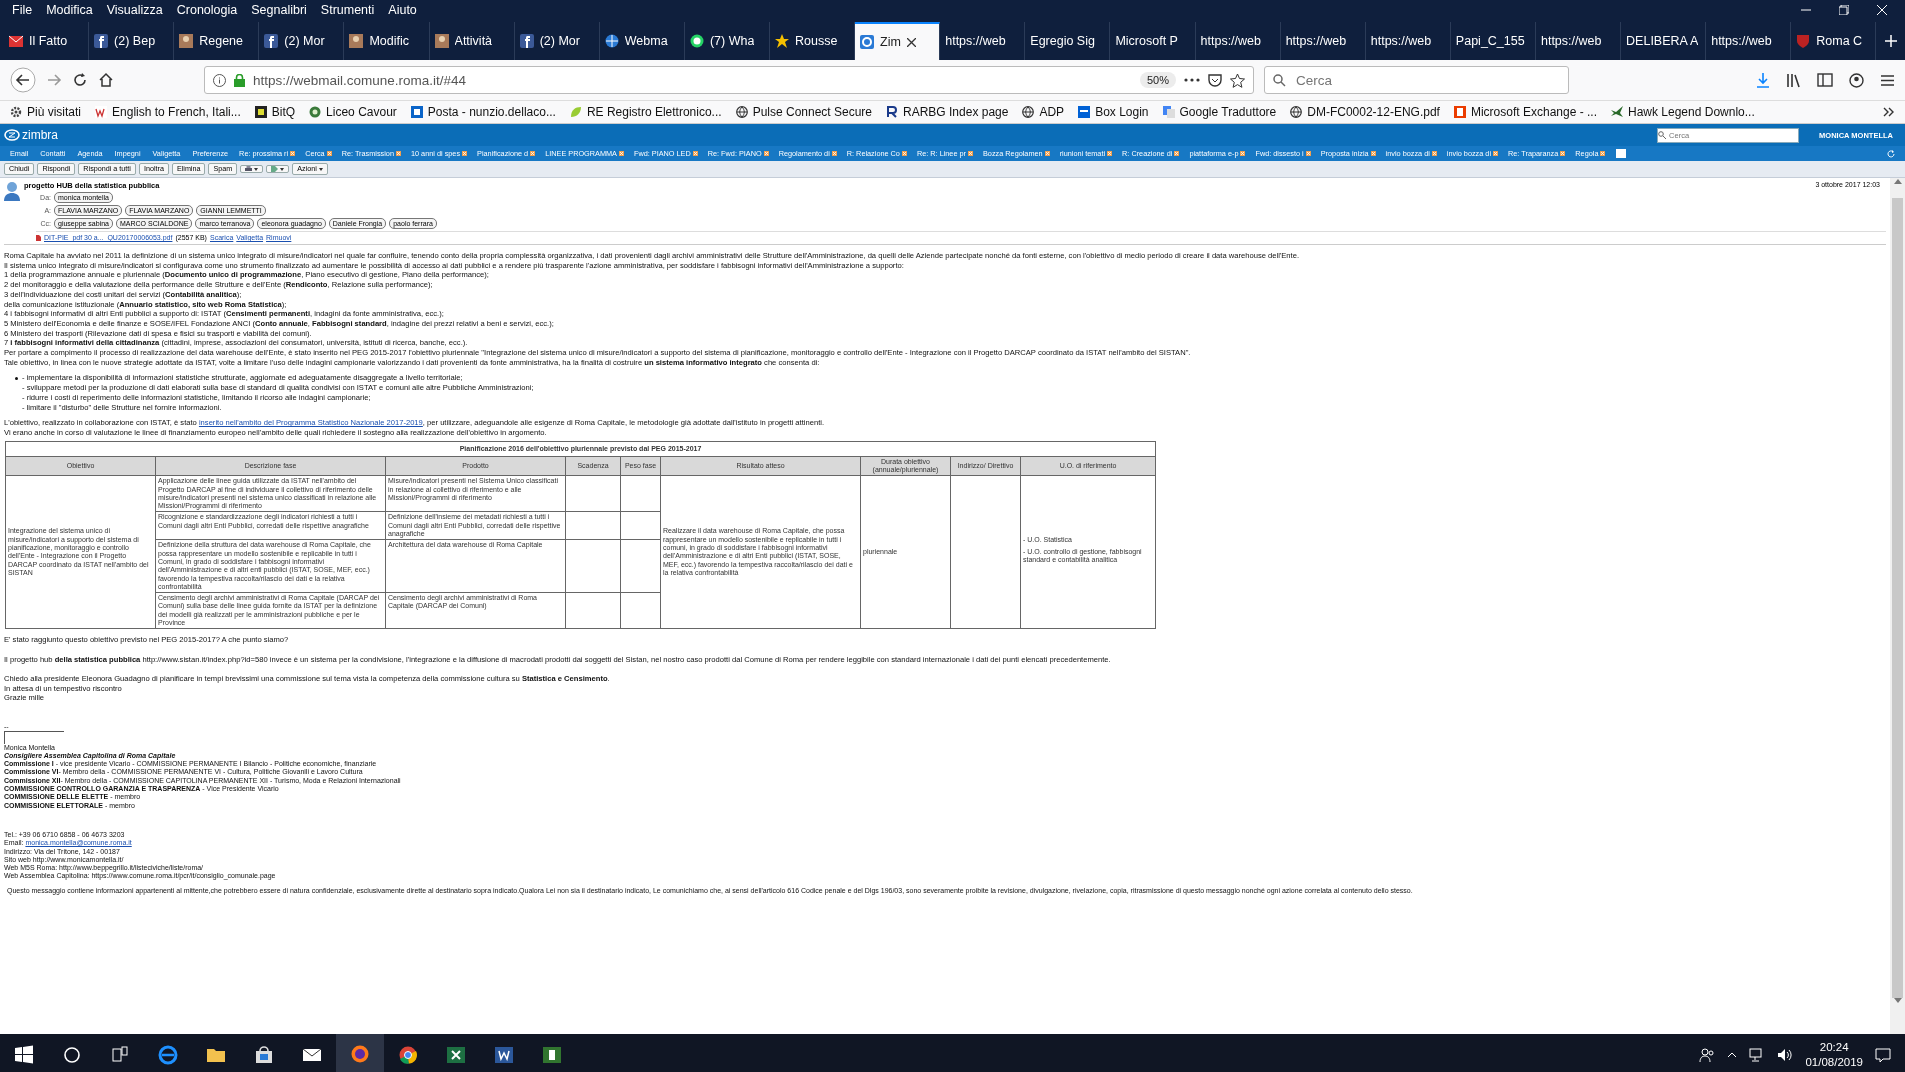 This screenshot has width=1905, height=1072. Describe the element at coordinates (1459, 112) in the screenshot. I see `office-icon` at that location.